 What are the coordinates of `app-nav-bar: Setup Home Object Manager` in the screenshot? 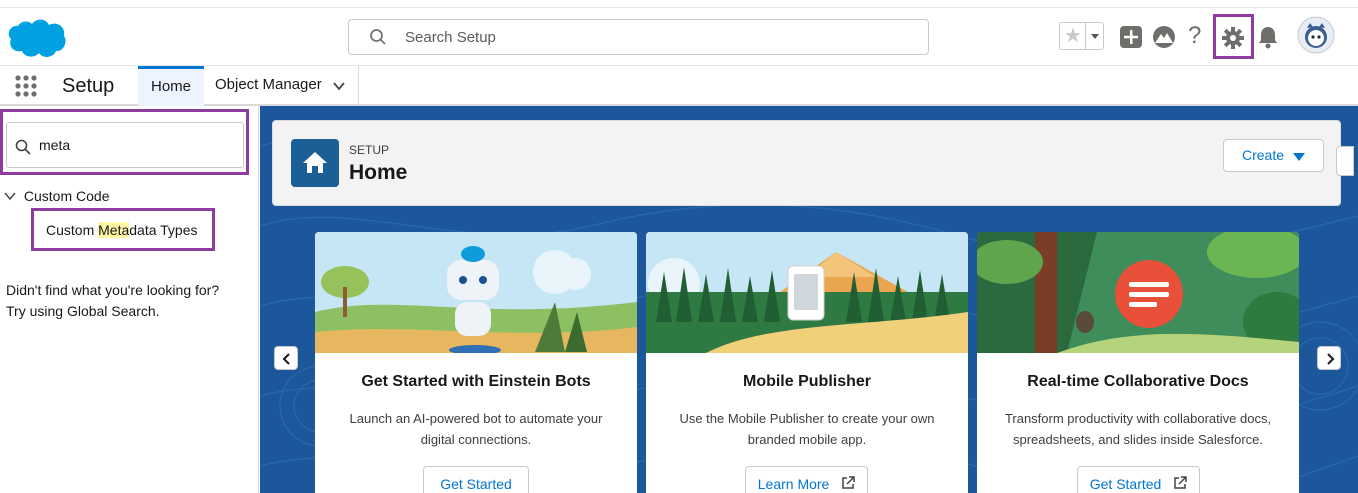 It's located at (679, 86).